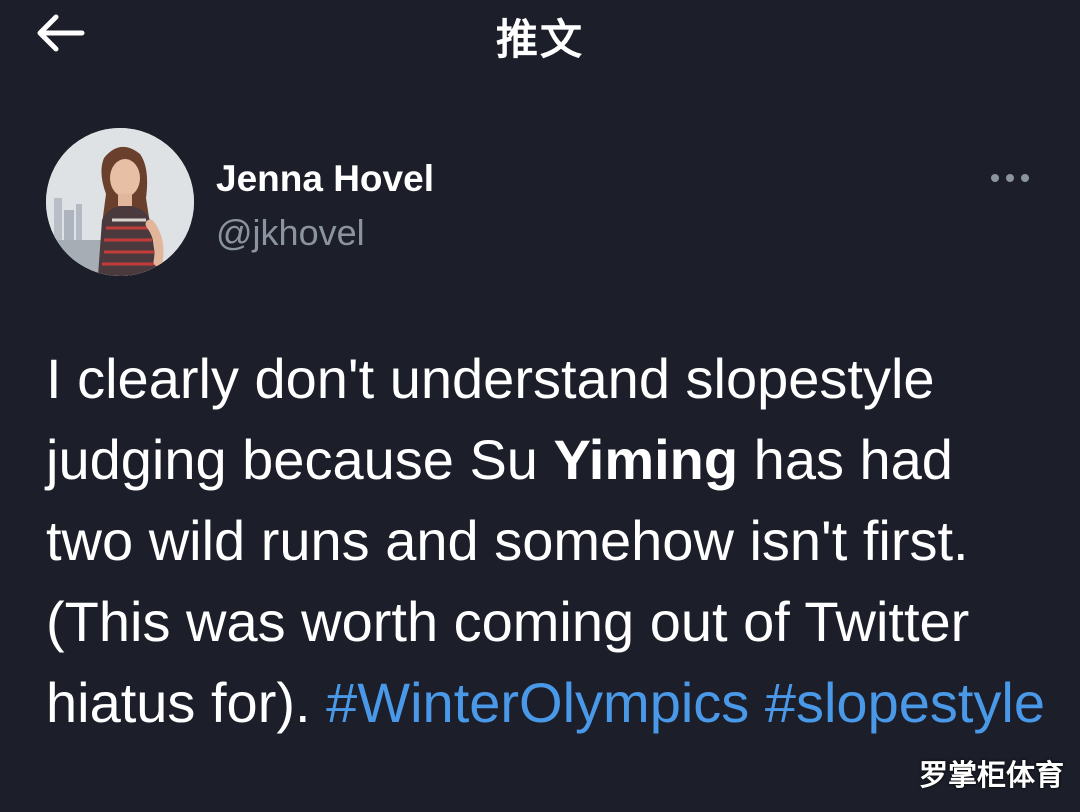 Image resolution: width=1080 pixels, height=812 pixels. What do you see at coordinates (646, 459) in the screenshot?
I see `tweet-highlight: Yiming` at bounding box center [646, 459].